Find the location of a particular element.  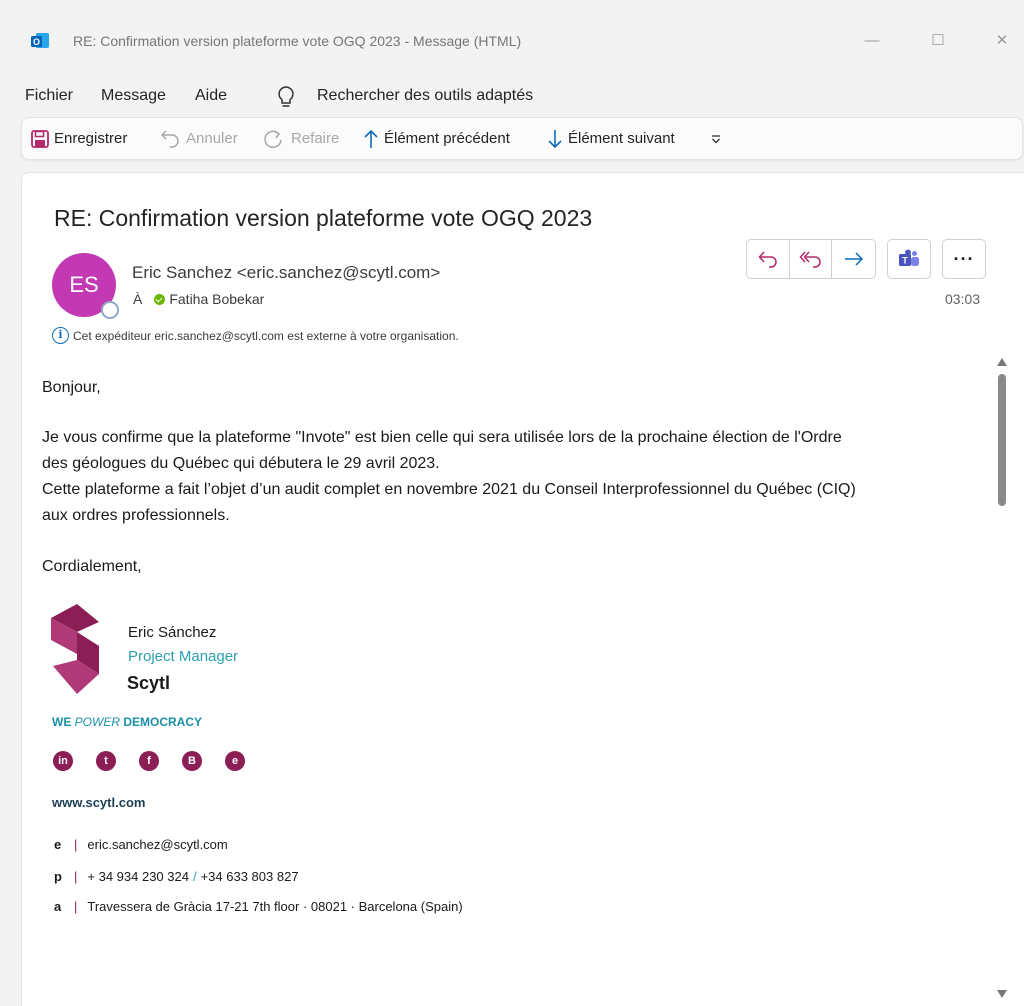

facebook-icon: f is located at coordinates (149, 761).